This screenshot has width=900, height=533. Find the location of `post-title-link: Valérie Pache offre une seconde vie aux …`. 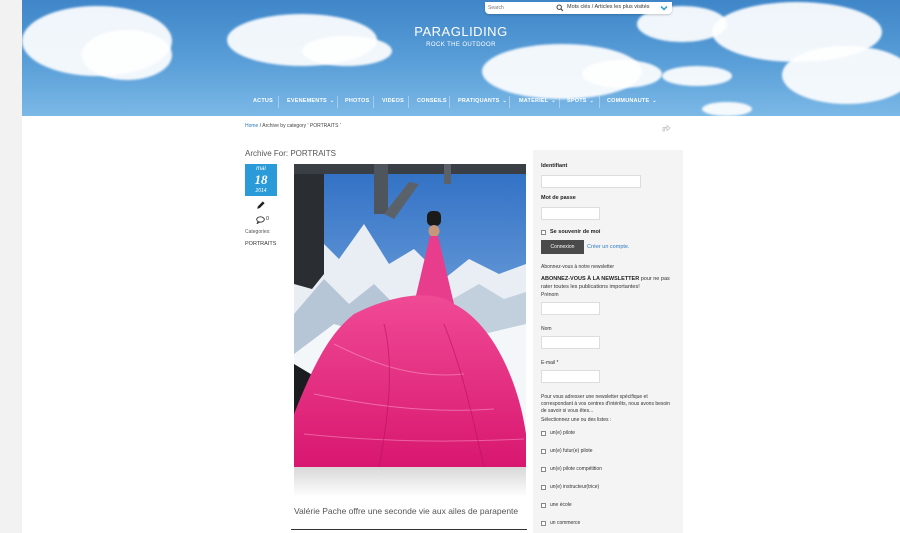

post-title-link: Valérie Pache offre une seconde vie aux … is located at coordinates (406, 511).